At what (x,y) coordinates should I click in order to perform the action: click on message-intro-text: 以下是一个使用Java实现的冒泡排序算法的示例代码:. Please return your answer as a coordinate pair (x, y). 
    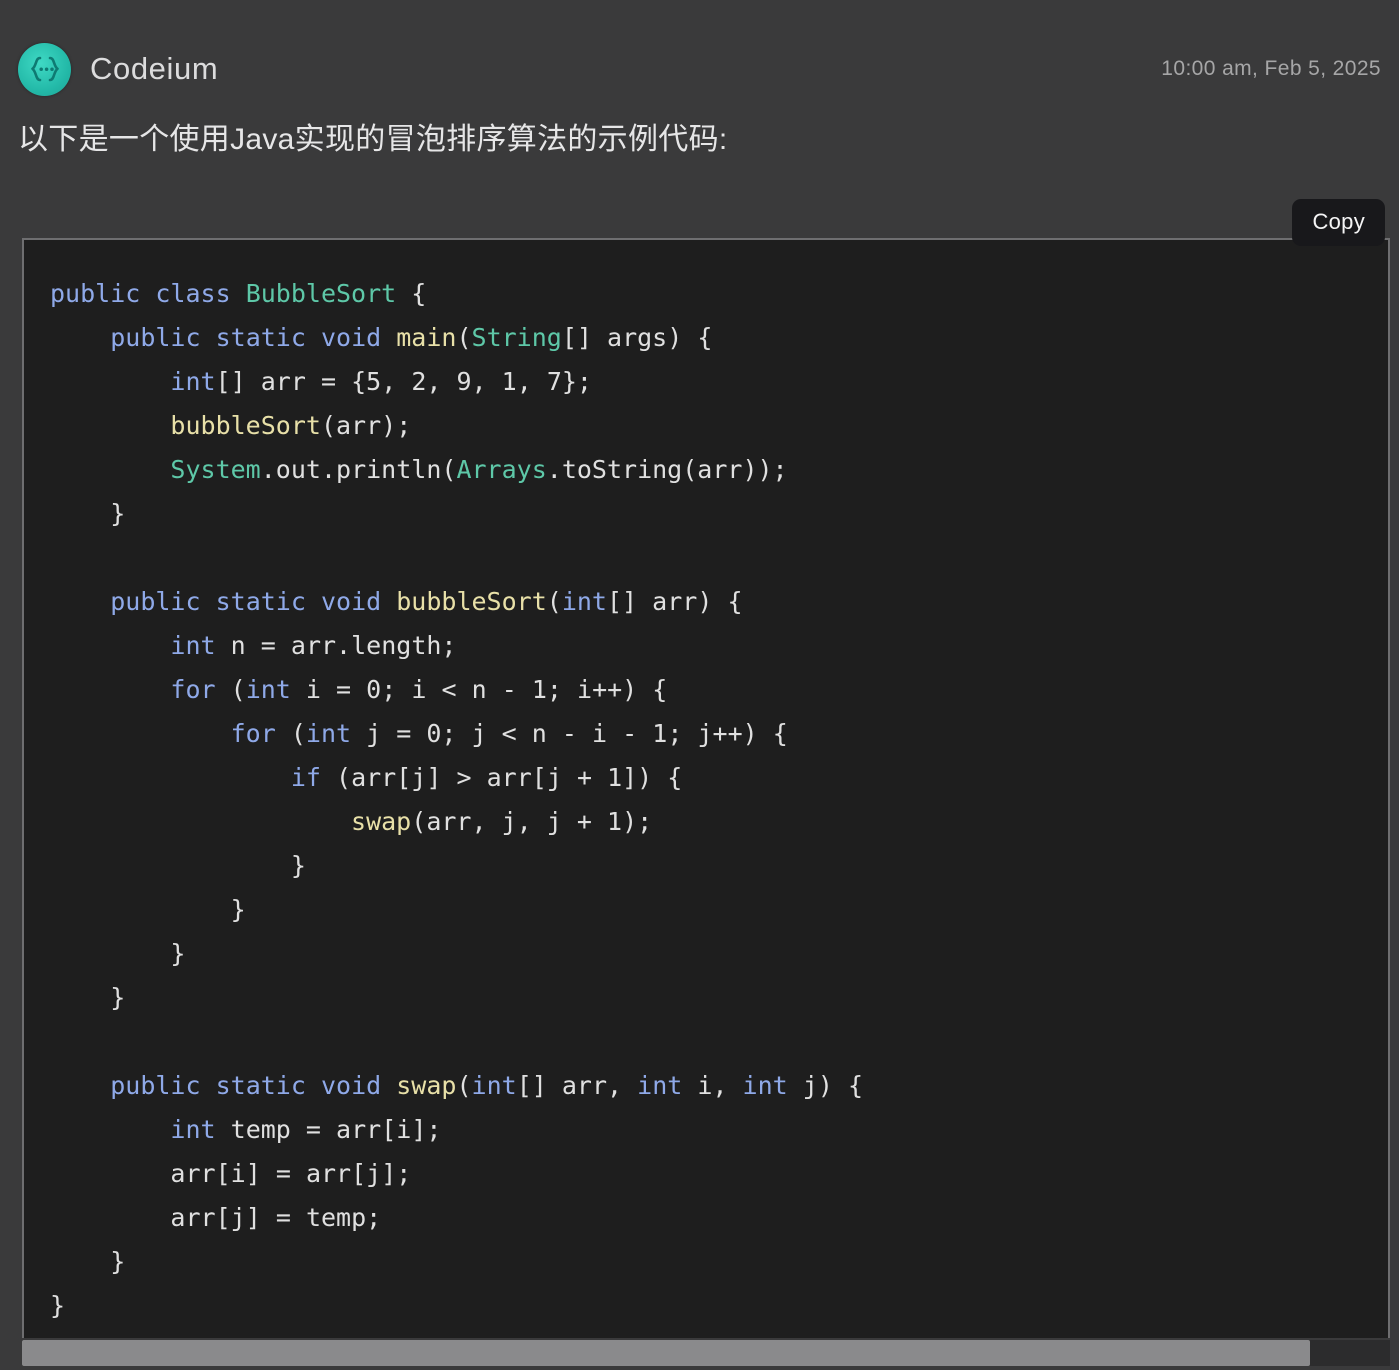
    Looking at the image, I should click on (373, 139).